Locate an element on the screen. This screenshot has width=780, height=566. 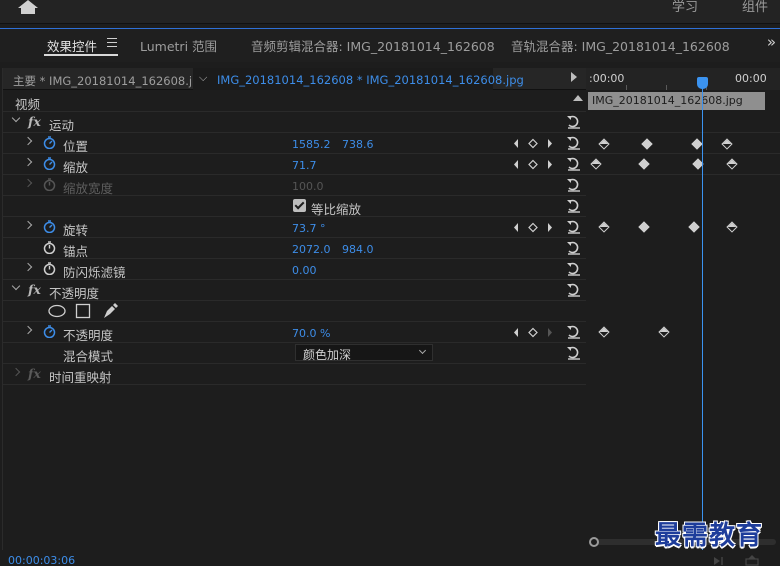
current-timecode: 00:00:03:06 is located at coordinates (41, 560).